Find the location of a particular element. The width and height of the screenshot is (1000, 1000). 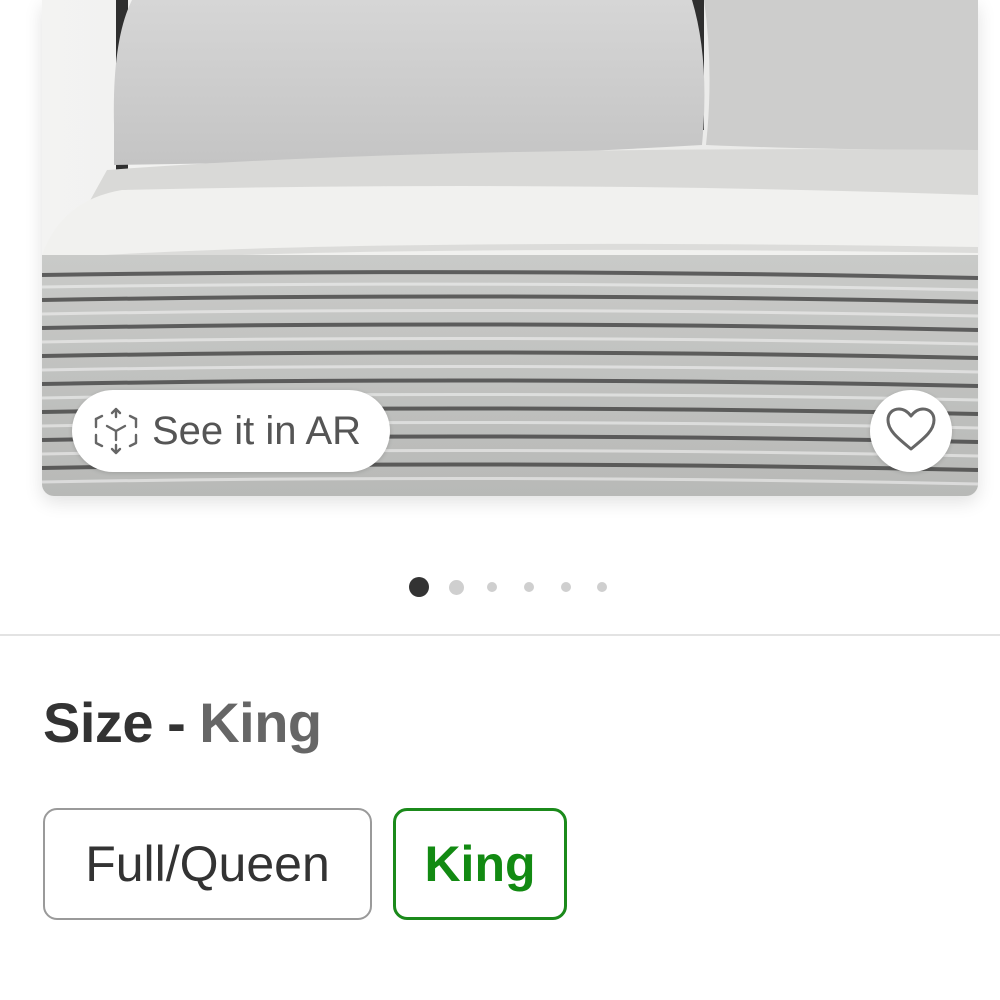

see-in-ar-label: See it in AR is located at coordinates (257, 430).